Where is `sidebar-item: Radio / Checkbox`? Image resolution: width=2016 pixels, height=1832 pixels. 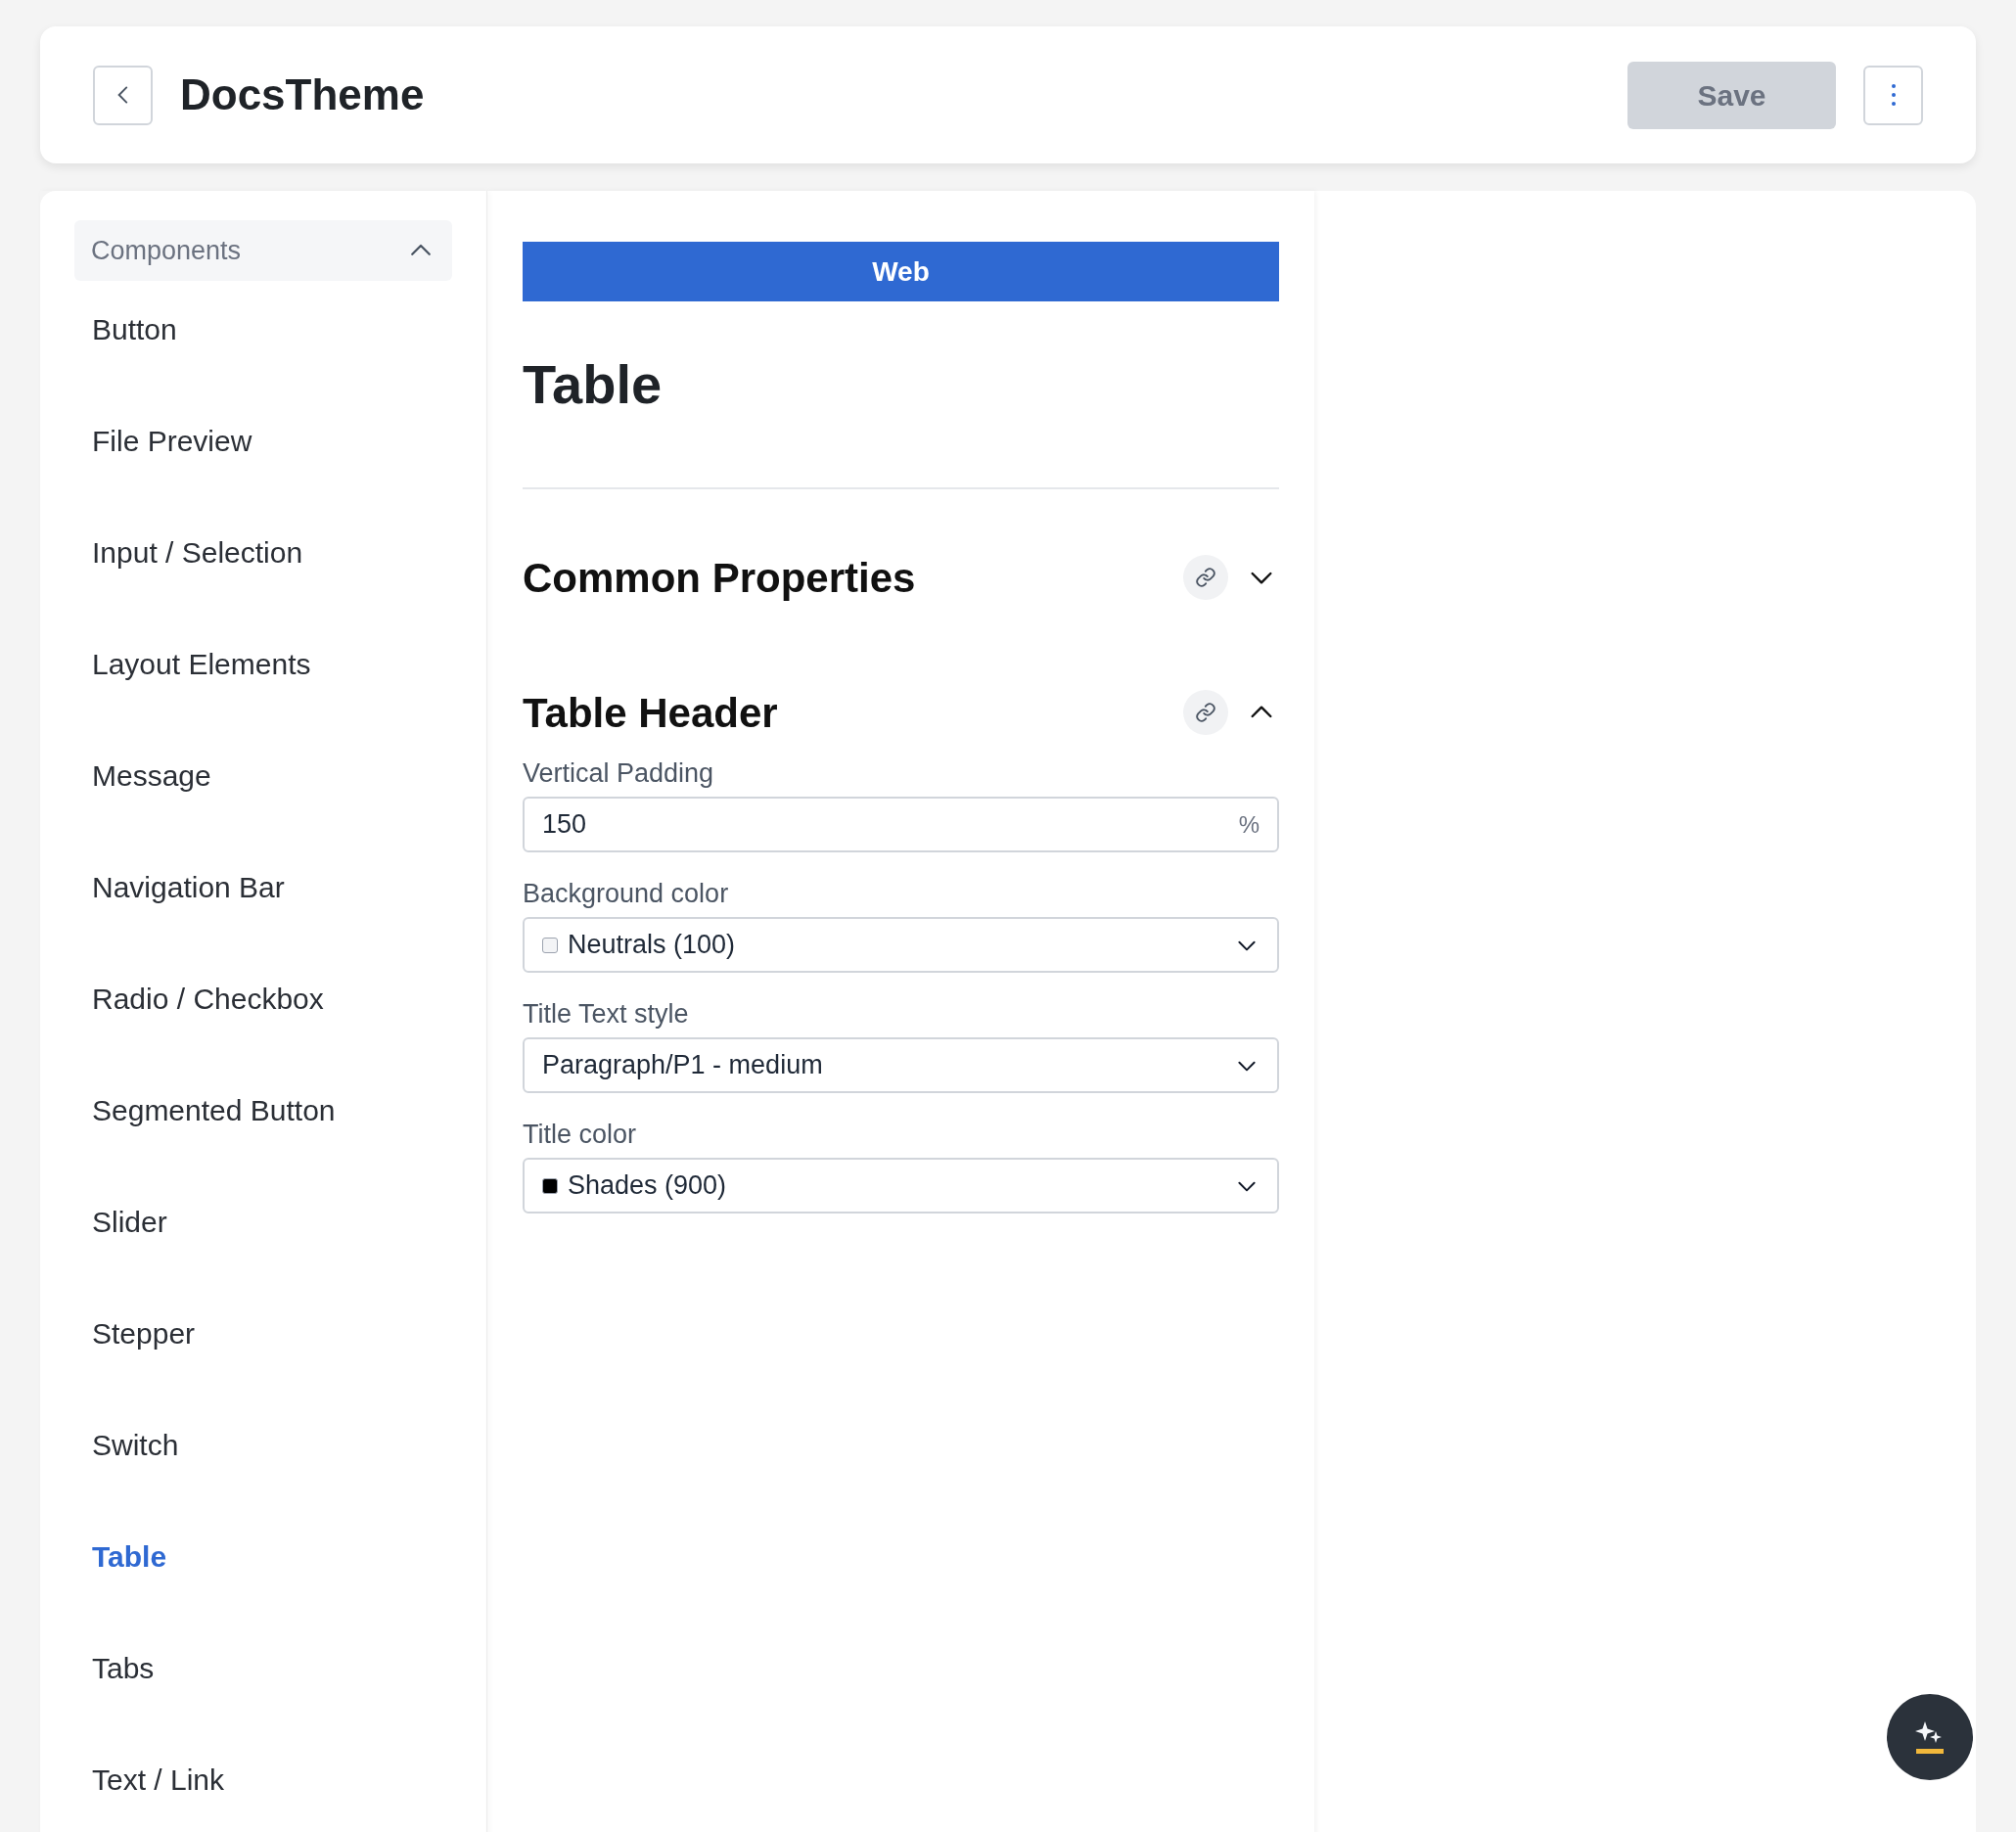
sidebar-item: Radio / Checkbox is located at coordinates (263, 1027).